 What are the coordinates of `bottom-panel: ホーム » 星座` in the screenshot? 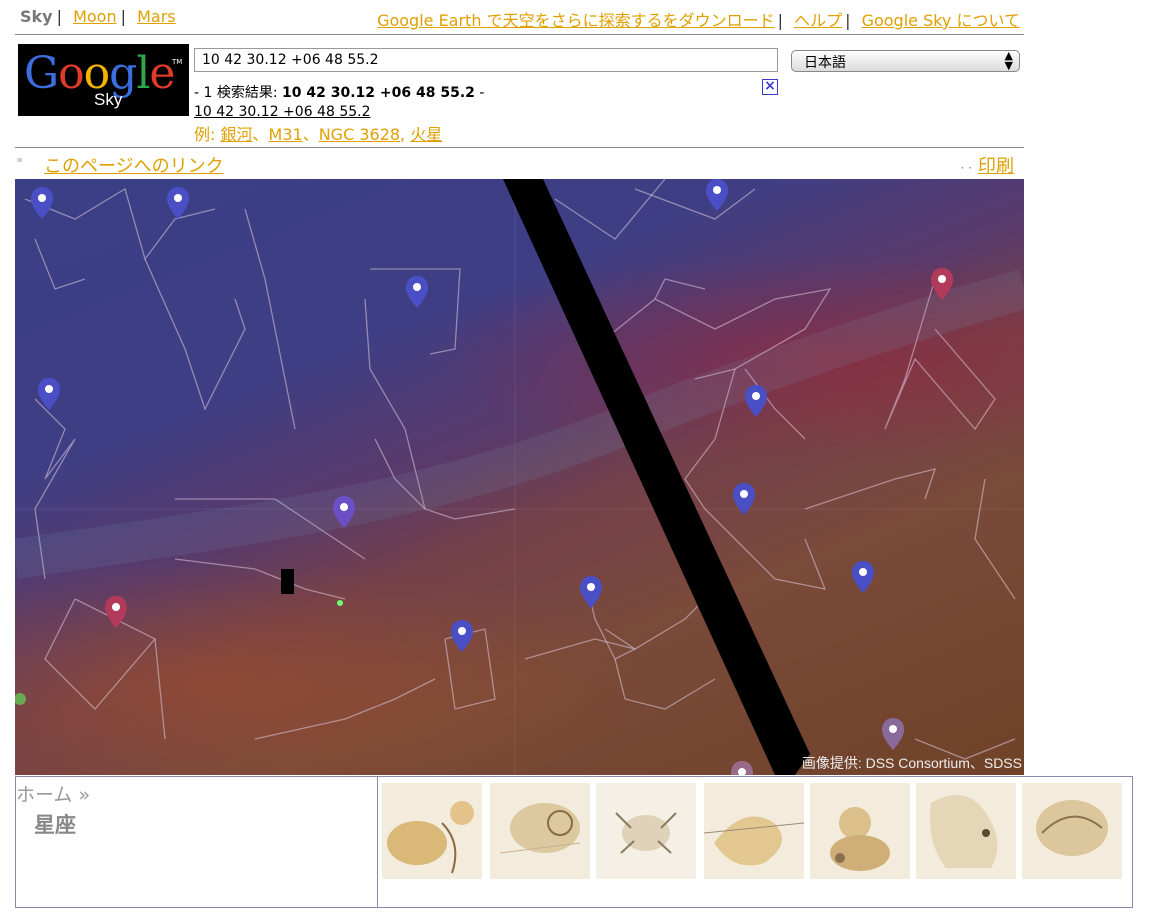 It's located at (574, 842).